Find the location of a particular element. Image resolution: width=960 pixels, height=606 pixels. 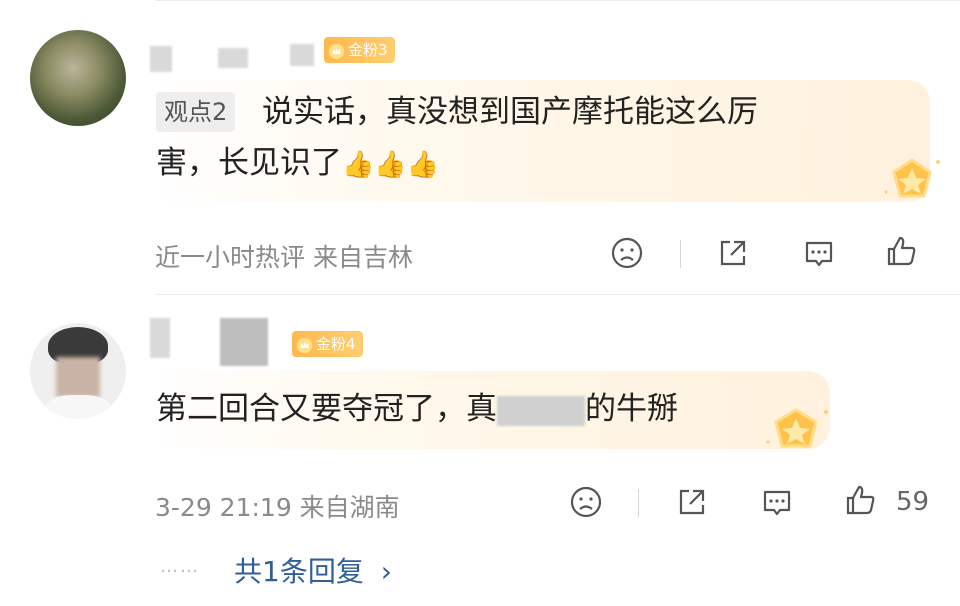

fan-level-badge: 金粉3 is located at coordinates (359, 50).